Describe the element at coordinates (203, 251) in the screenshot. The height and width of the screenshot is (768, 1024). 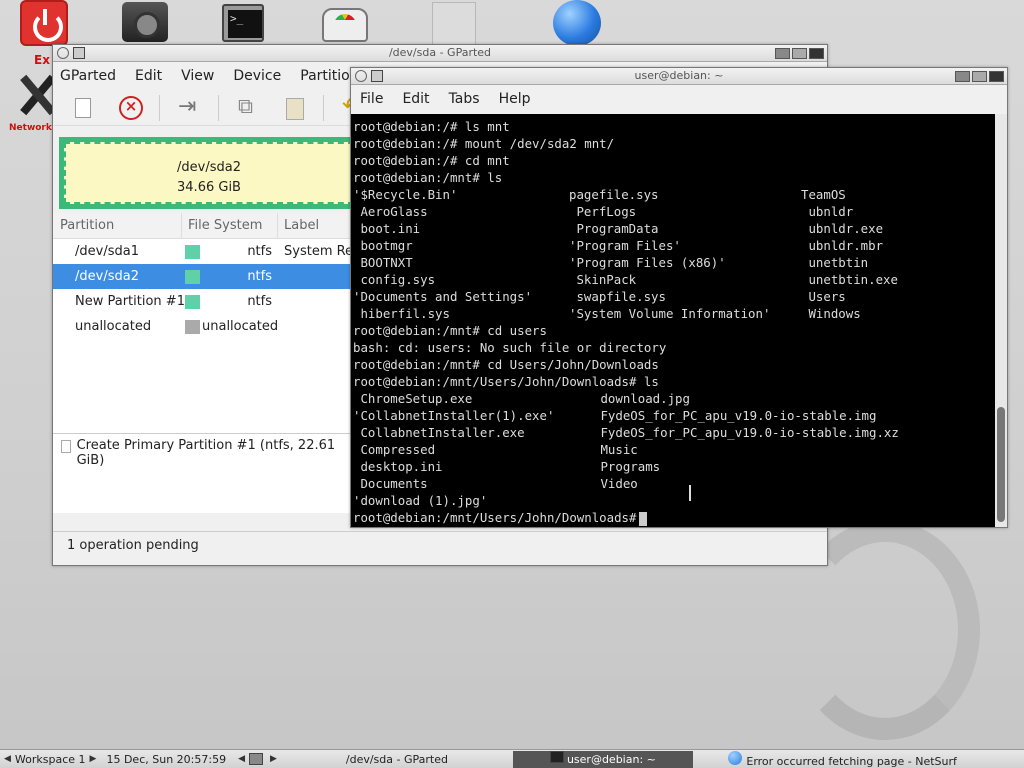
I see `table-row: /dev/sda1 ntfs System Res` at that location.